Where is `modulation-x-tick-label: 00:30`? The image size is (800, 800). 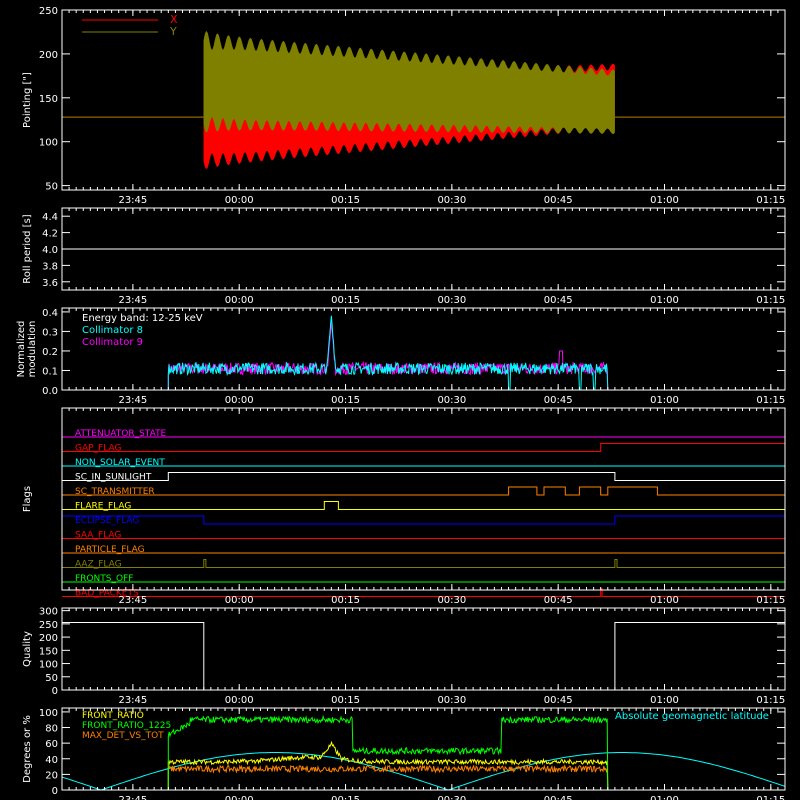 modulation-x-tick-label: 00:30 is located at coordinates (451, 400).